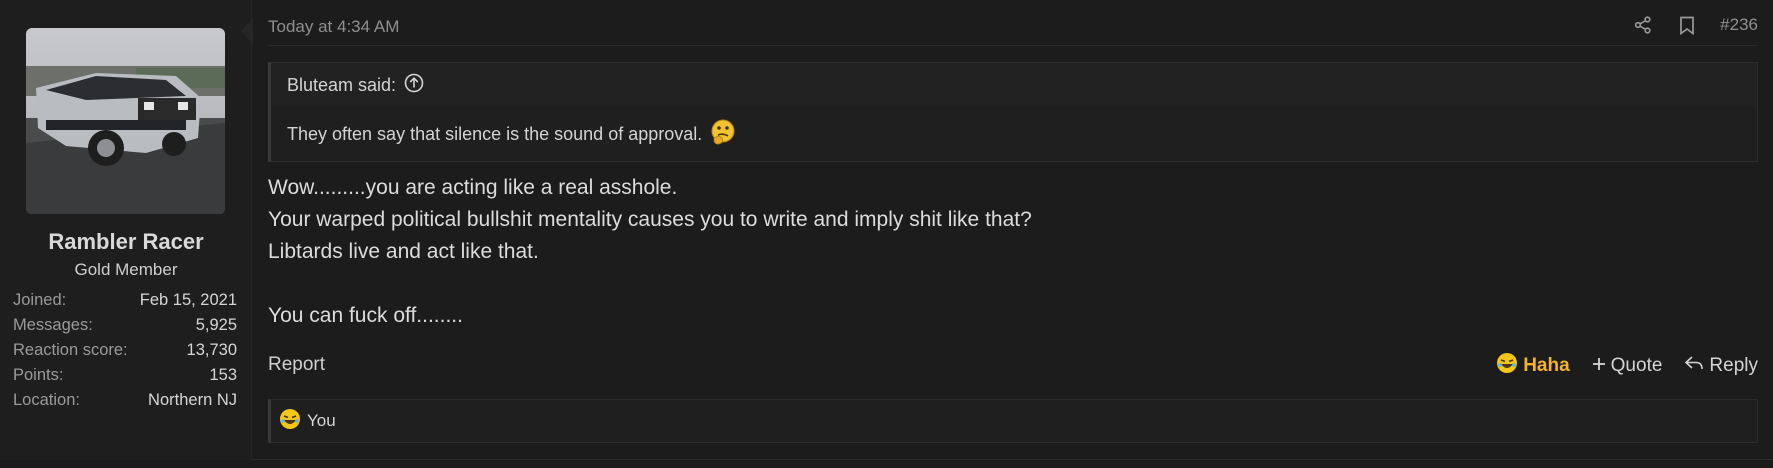 Image resolution: width=1773 pixels, height=468 pixels. Describe the element at coordinates (1694, 366) in the screenshot. I see `reply-icon` at that location.